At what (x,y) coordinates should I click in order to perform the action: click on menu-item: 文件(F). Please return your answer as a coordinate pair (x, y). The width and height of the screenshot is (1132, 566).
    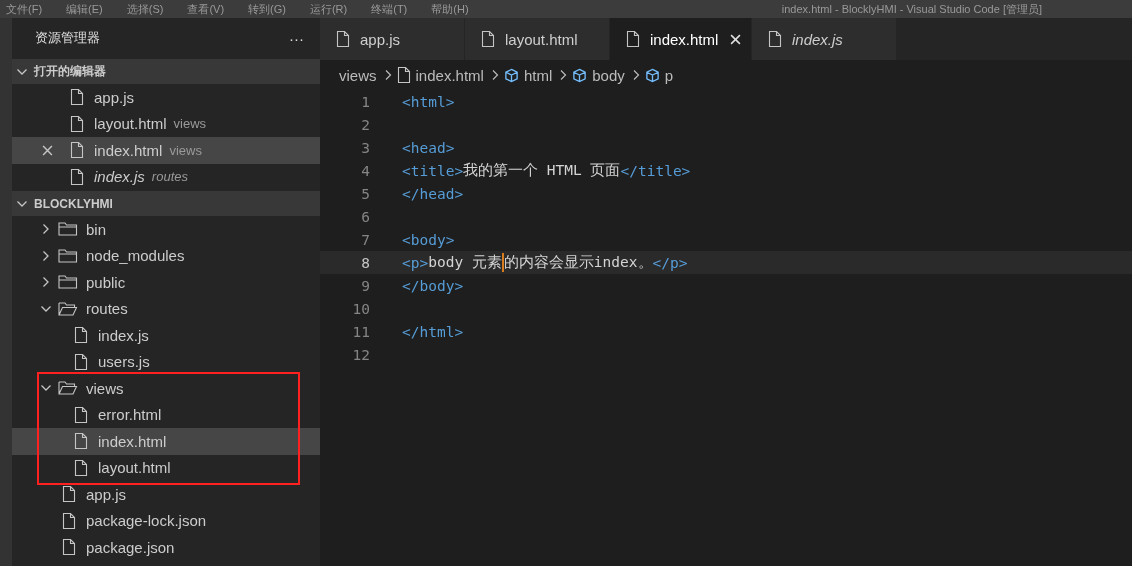
    Looking at the image, I should click on (24, 9).